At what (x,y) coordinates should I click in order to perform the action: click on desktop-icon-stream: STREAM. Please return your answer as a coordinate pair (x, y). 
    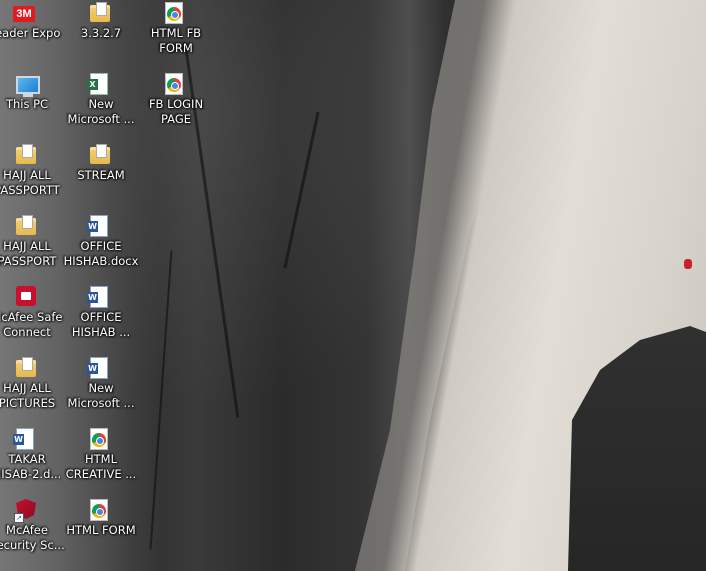
    Looking at the image, I should click on (101, 163).